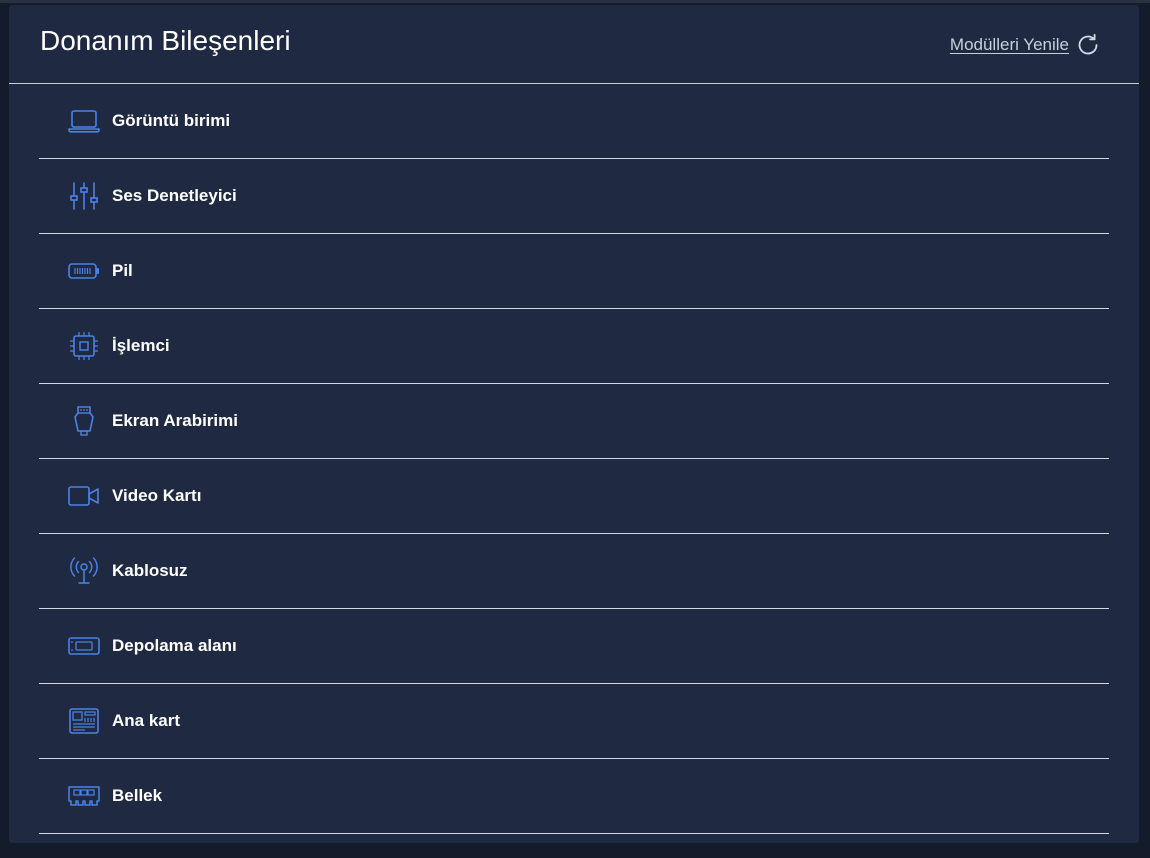 The width and height of the screenshot is (1150, 858). Describe the element at coordinates (1009, 45) in the screenshot. I see `refresh-modules-label: Modülleri Yenile` at that location.